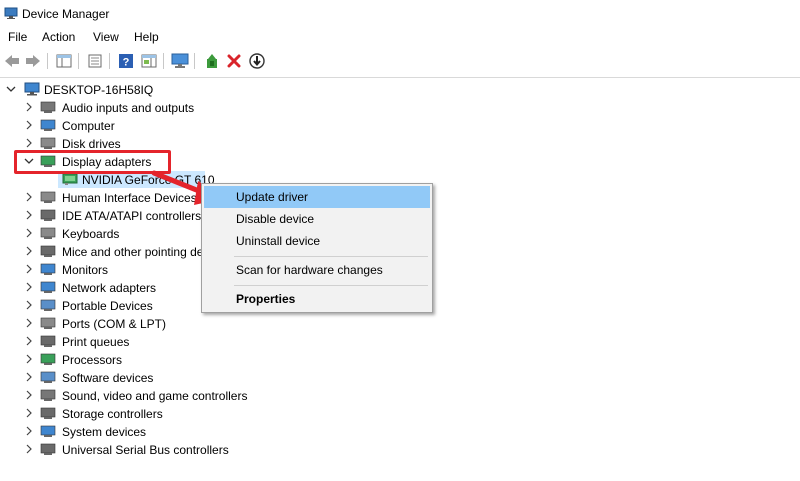 The height and width of the screenshot is (481, 800). What do you see at coordinates (88, 126) in the screenshot?
I see `tree-item-label: Computer` at bounding box center [88, 126].